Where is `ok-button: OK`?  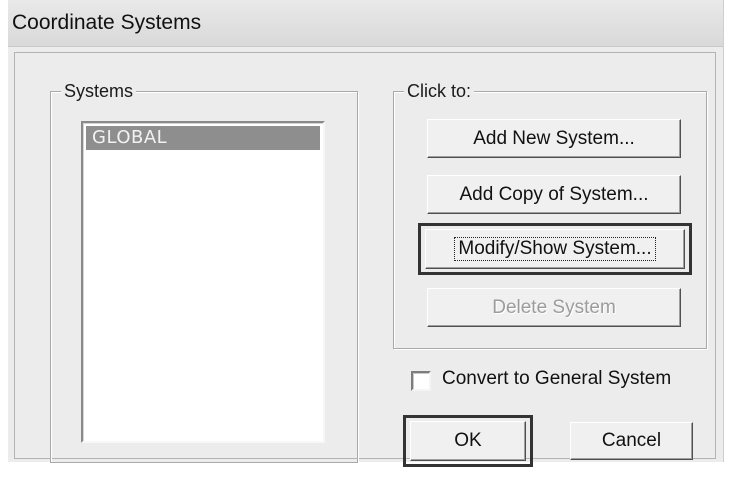
ok-button: OK is located at coordinates (468, 441).